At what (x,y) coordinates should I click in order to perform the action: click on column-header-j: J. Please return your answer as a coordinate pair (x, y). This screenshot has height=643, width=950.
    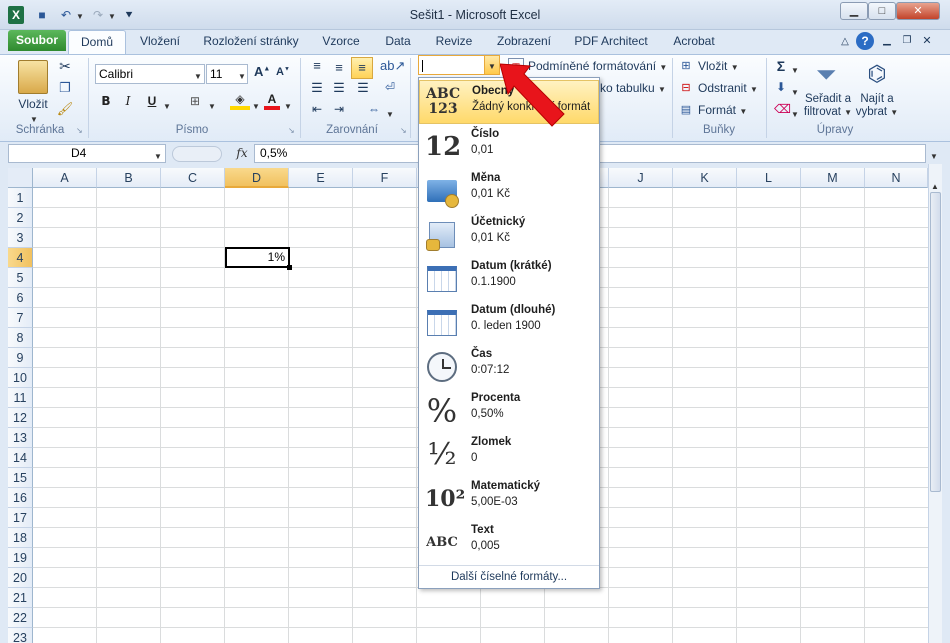
    Looking at the image, I should click on (641, 178).